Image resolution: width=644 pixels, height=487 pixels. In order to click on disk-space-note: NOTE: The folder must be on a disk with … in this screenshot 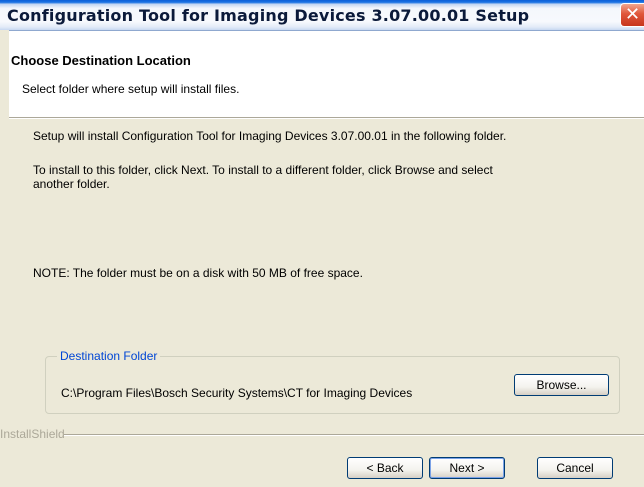, I will do `click(198, 273)`.